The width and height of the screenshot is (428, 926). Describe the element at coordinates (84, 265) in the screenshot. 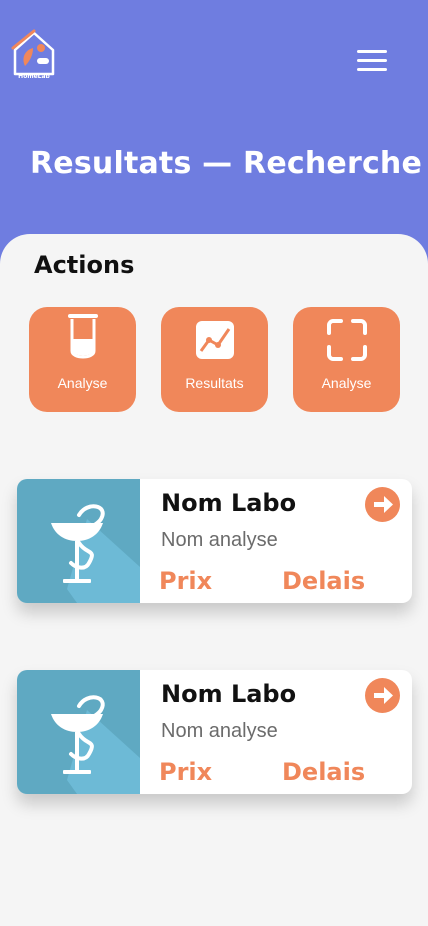

I see `actions-title: Actions` at that location.